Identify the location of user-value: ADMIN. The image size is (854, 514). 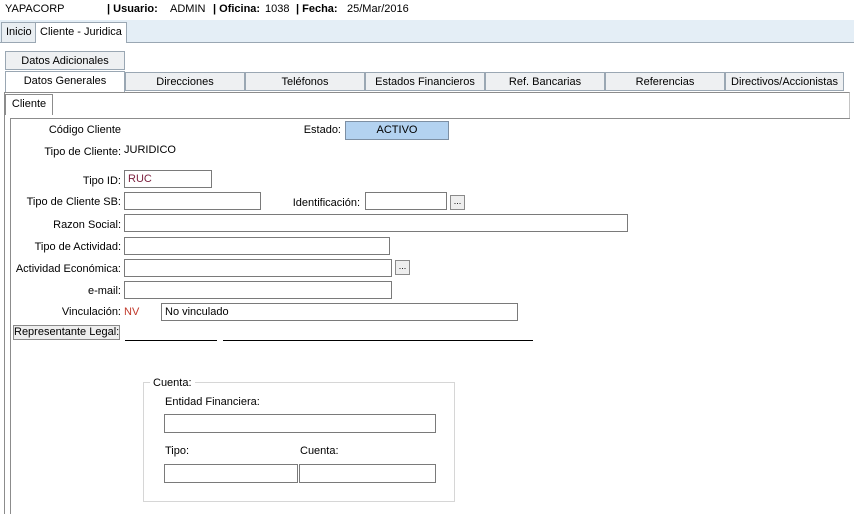
(188, 9).